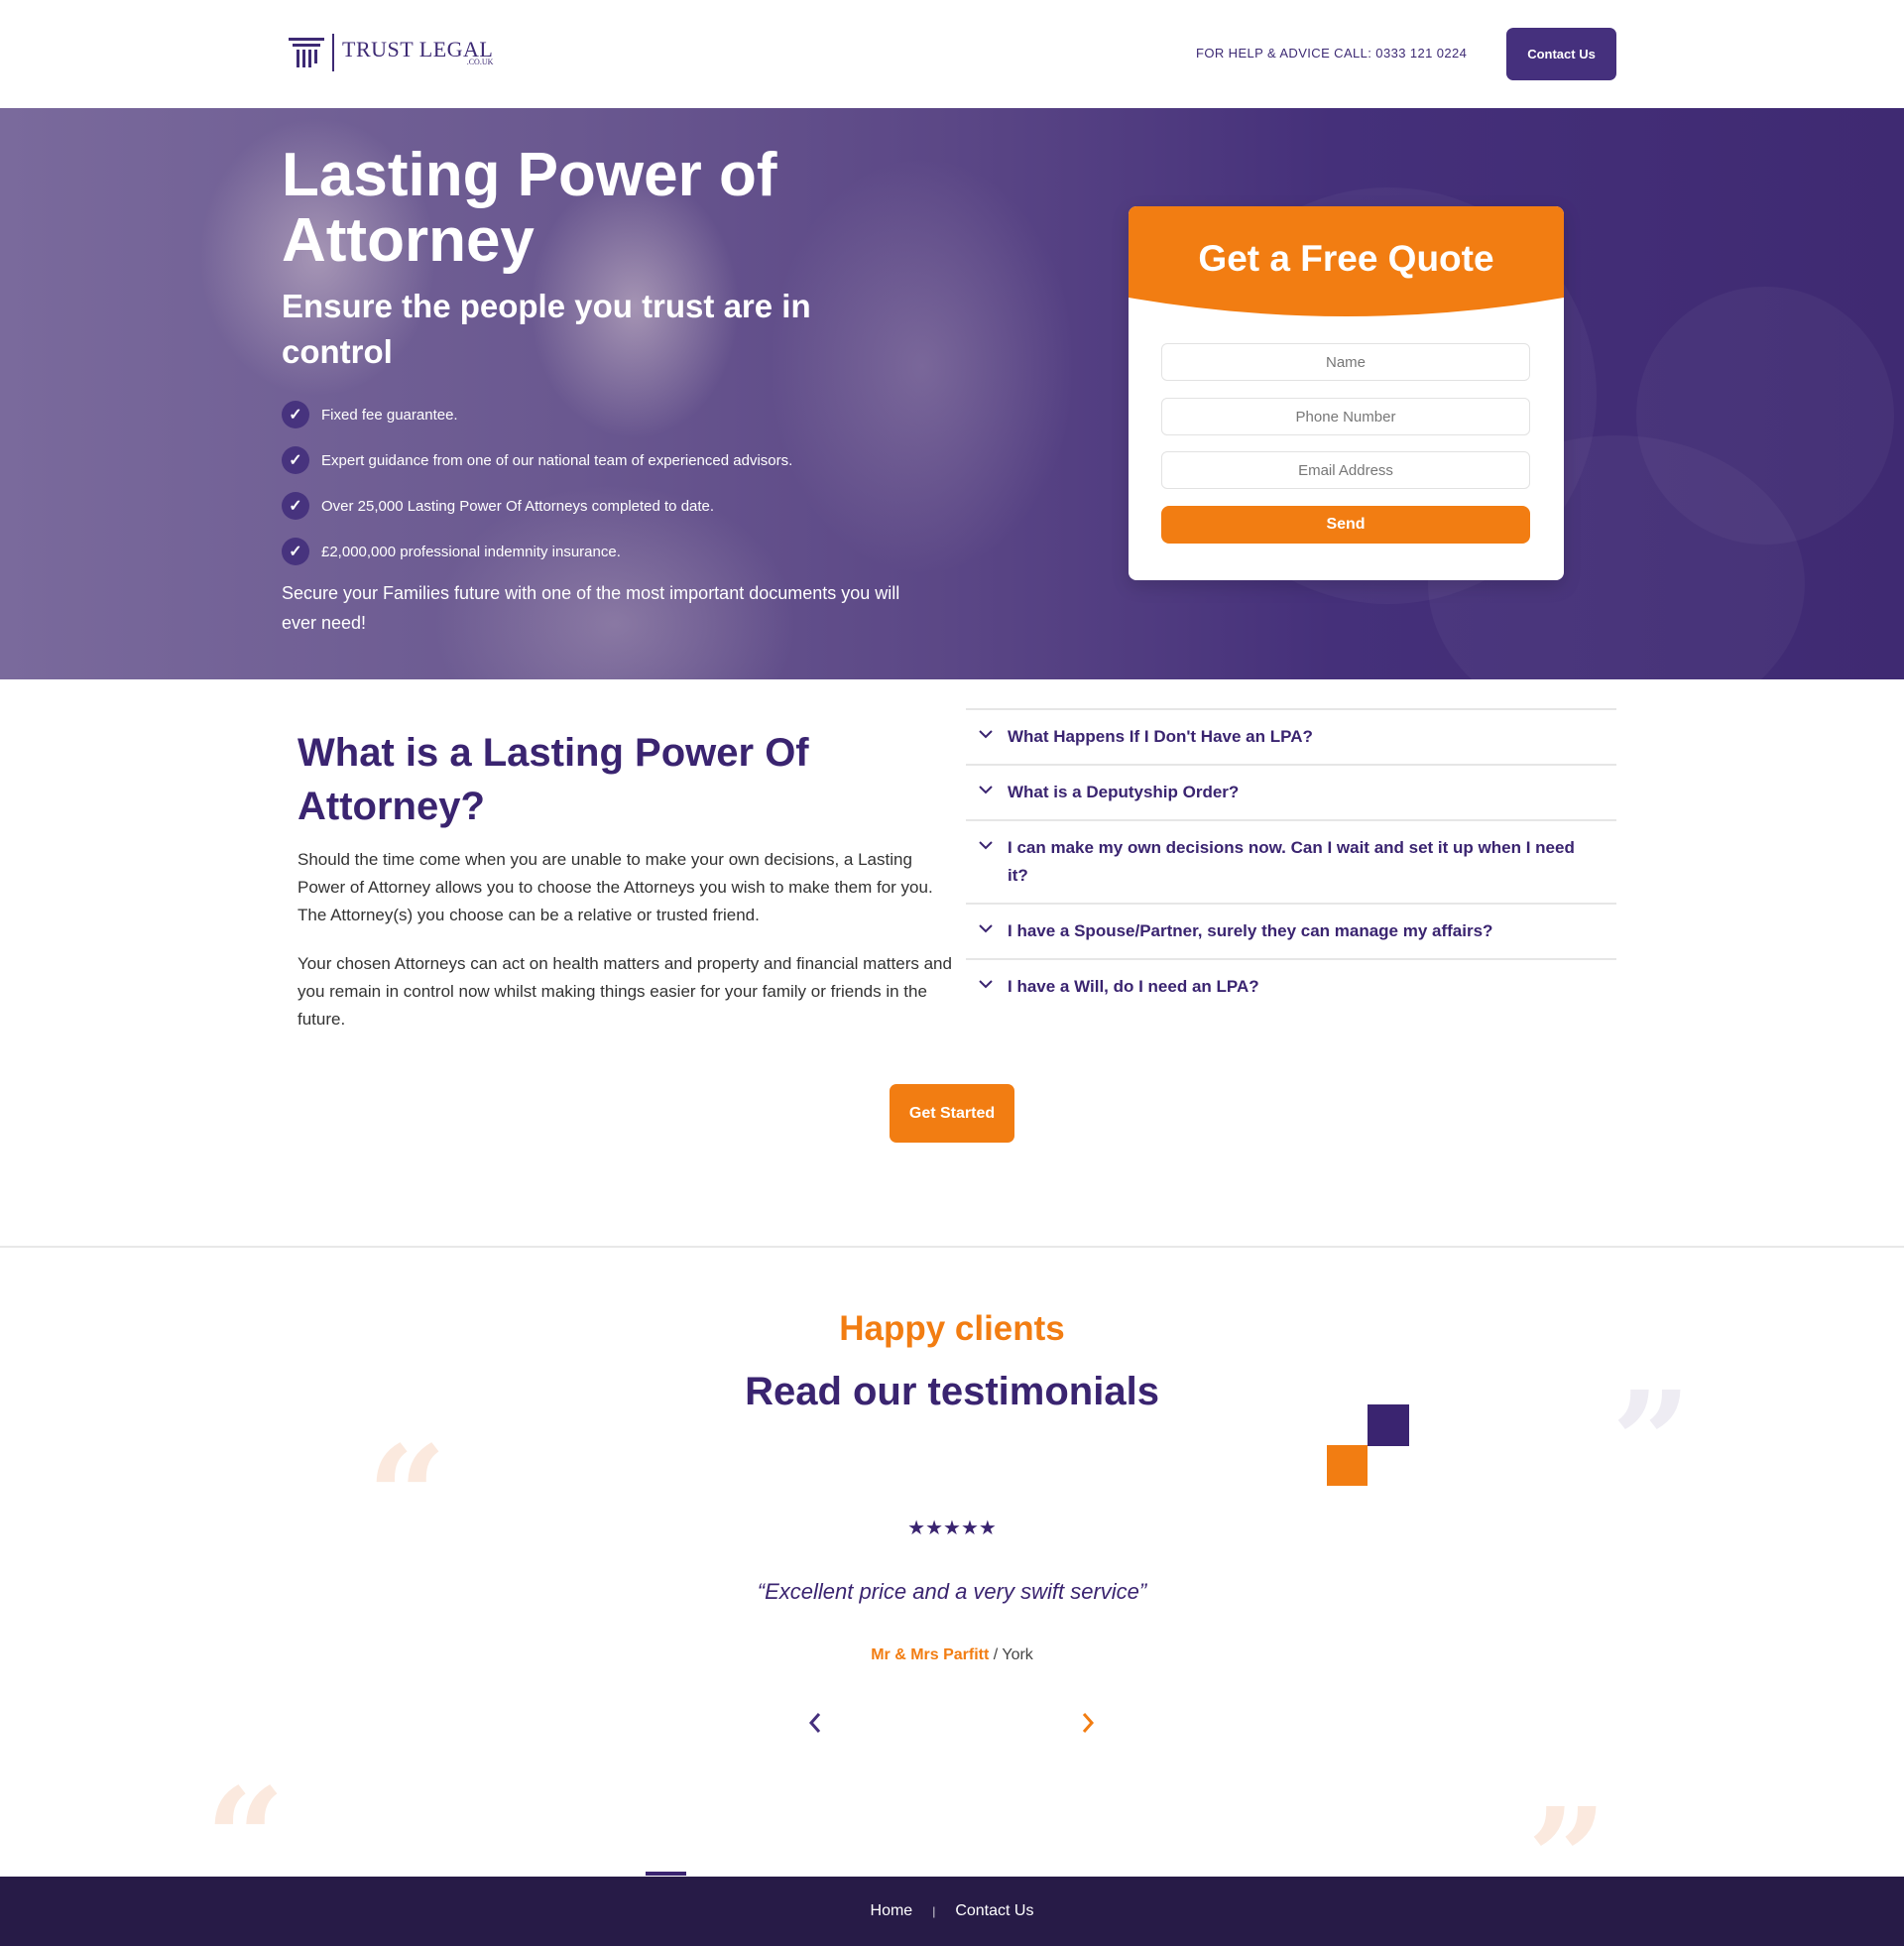 Image resolution: width=1904 pixels, height=1946 pixels. Describe the element at coordinates (389, 415) in the screenshot. I see `feature-text: Fixed fee guarantee.` at that location.